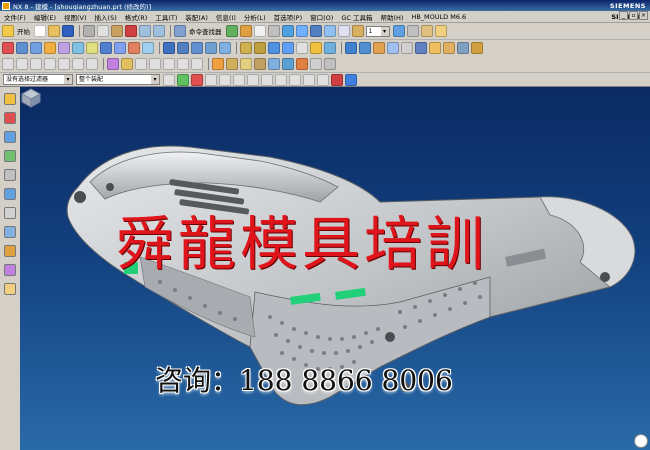 This screenshot has height=450, width=650. What do you see at coordinates (148, 48) in the screenshot?
I see `sphere-icon` at bounding box center [148, 48].